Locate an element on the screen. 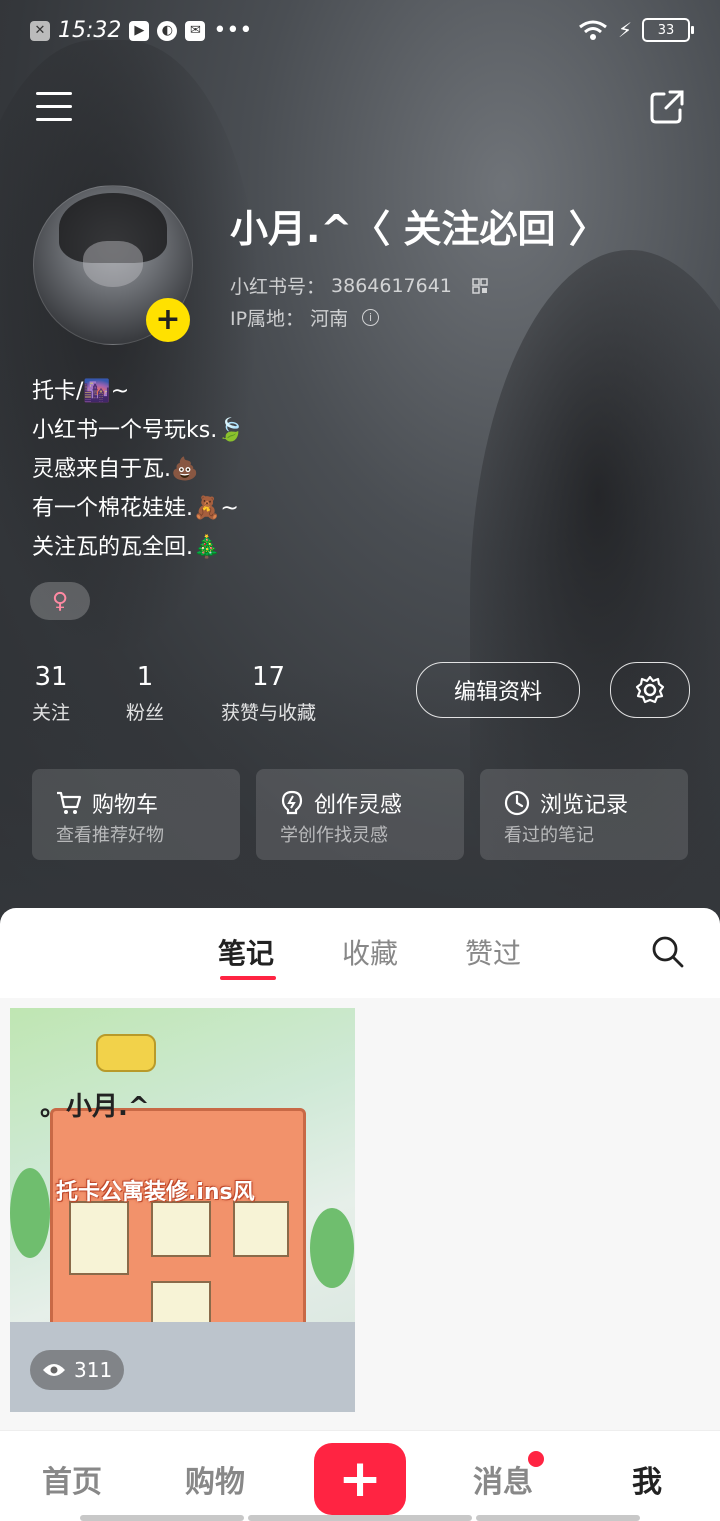 The image size is (720, 1521). ball-app-icon: ◐ is located at coordinates (167, 30).